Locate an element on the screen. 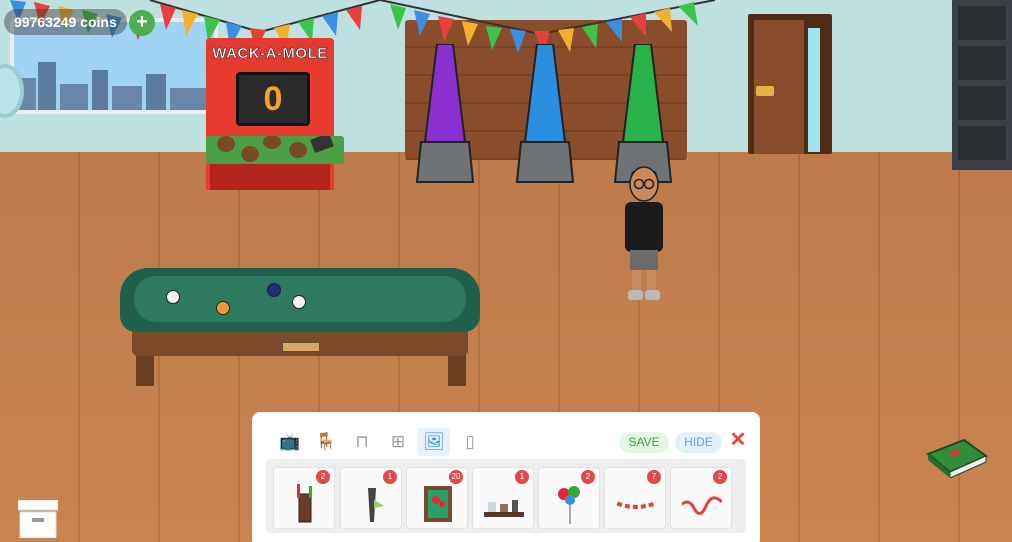 The height and width of the screenshot is (542, 1012). wall-lamp-icon is located at coordinates (376, 505).